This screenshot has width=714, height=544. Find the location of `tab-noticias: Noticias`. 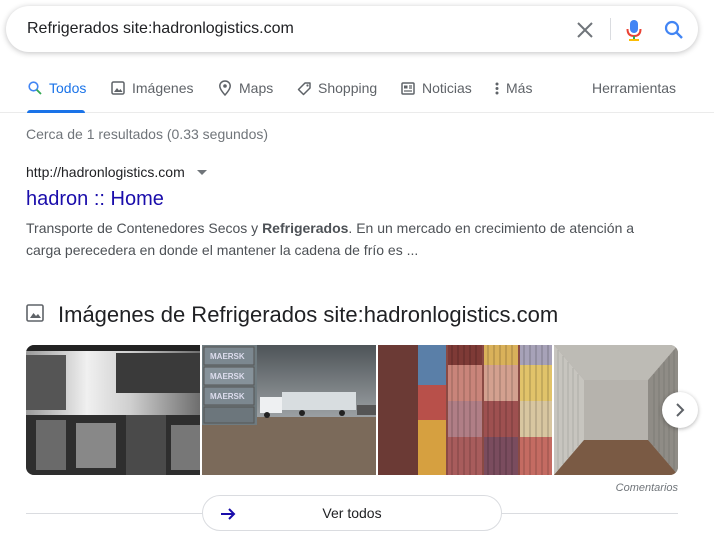

tab-noticias: Noticias is located at coordinates (436, 88).